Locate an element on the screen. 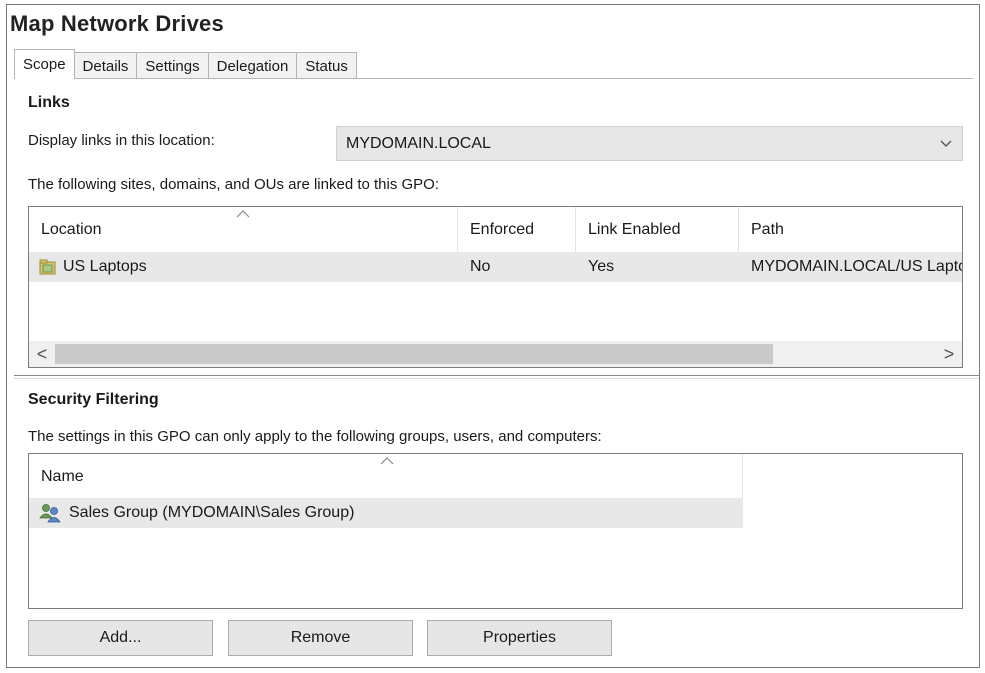  tab-scope: Scope is located at coordinates (44, 64).